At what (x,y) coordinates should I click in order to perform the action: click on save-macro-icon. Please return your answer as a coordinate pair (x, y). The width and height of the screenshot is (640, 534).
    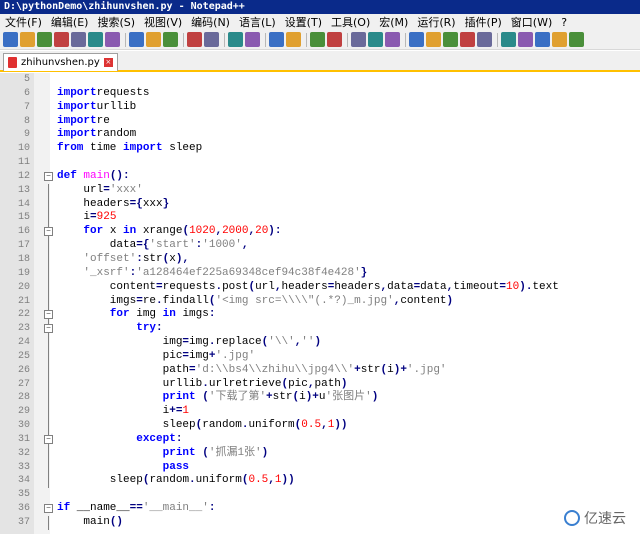
    Looking at the image, I should click on (576, 39).